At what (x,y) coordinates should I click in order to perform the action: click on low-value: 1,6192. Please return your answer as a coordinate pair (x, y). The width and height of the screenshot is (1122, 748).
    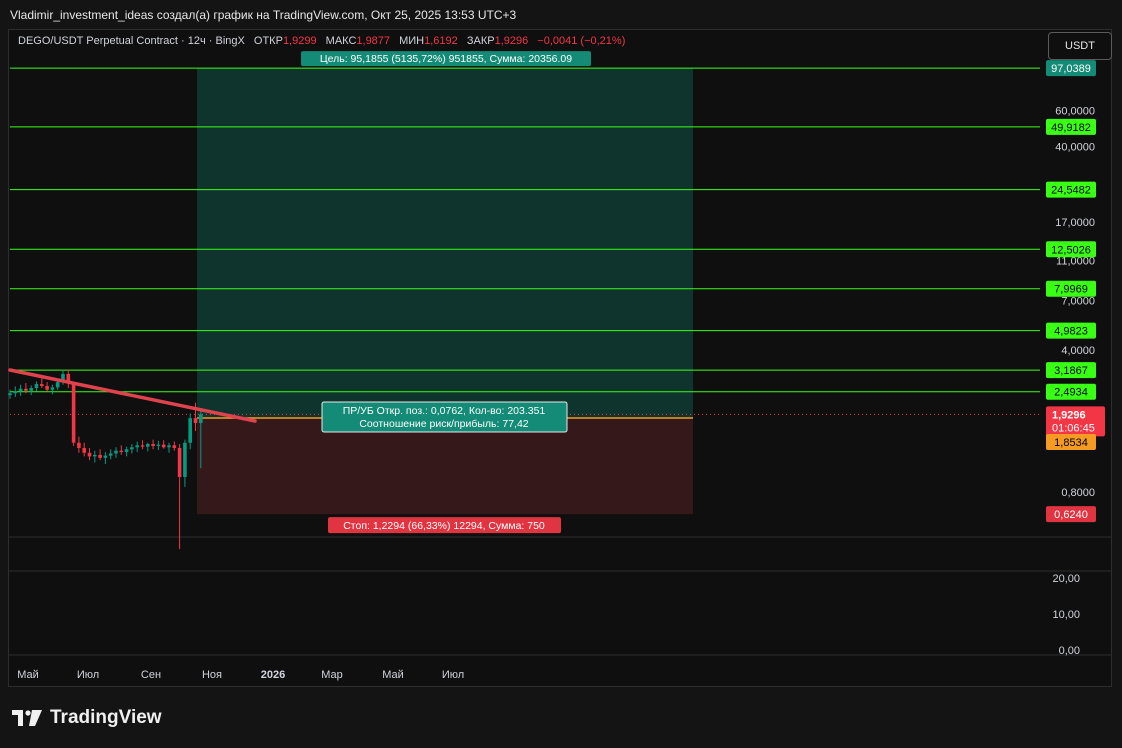
    Looking at the image, I should click on (441, 41).